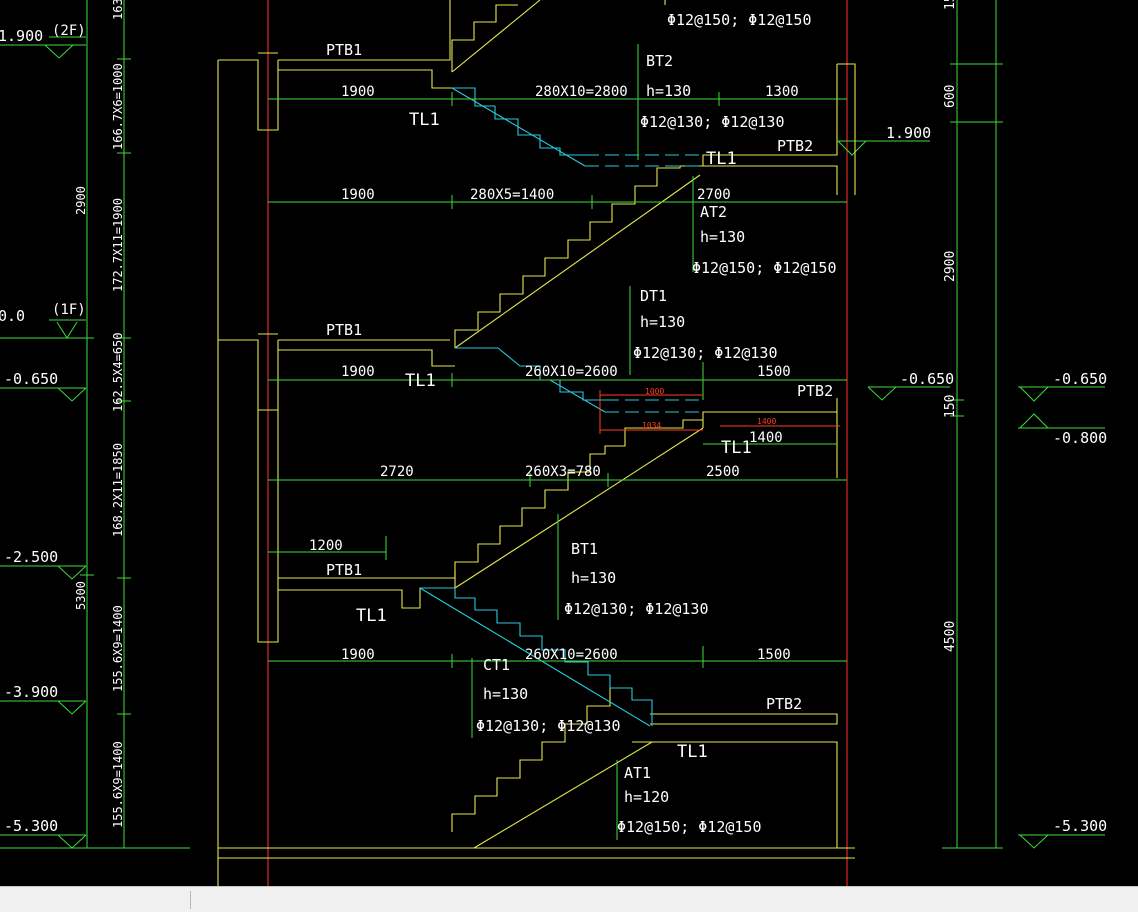  Describe the element at coordinates (81, 595) in the screenshot. I see `total-dim-label: 5300` at that location.